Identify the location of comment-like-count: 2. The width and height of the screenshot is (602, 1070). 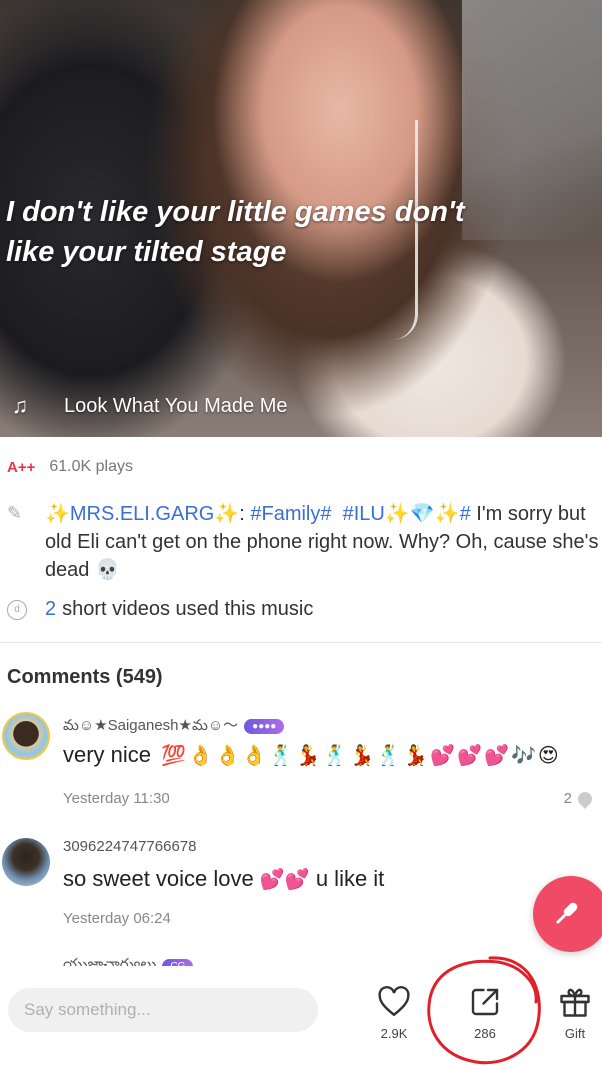
(567, 798).